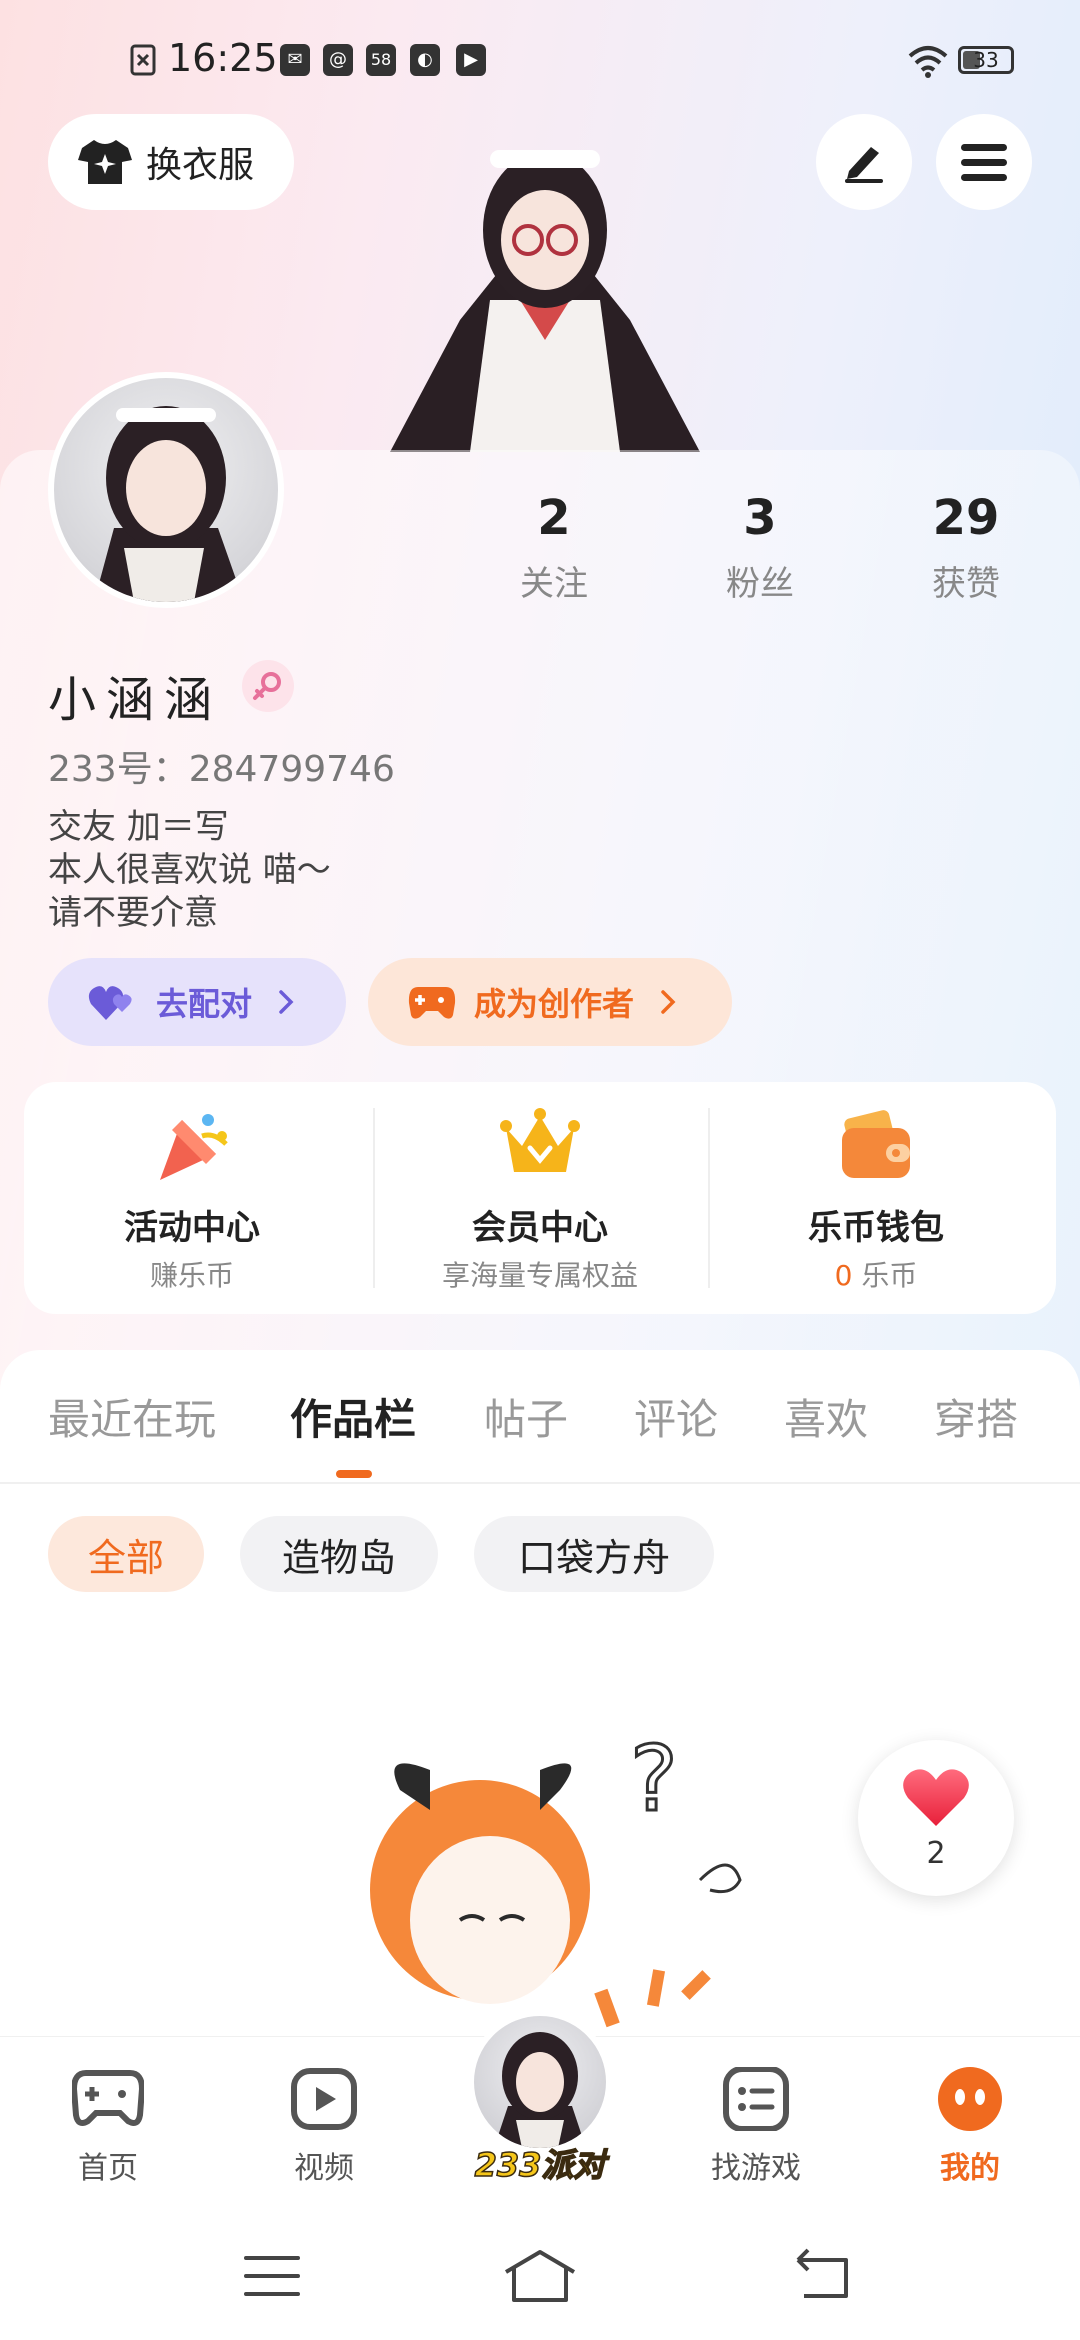 This screenshot has height=2340, width=1080. What do you see at coordinates (126, 1554) in the screenshot?
I see `filter-chip-all: 全部` at bounding box center [126, 1554].